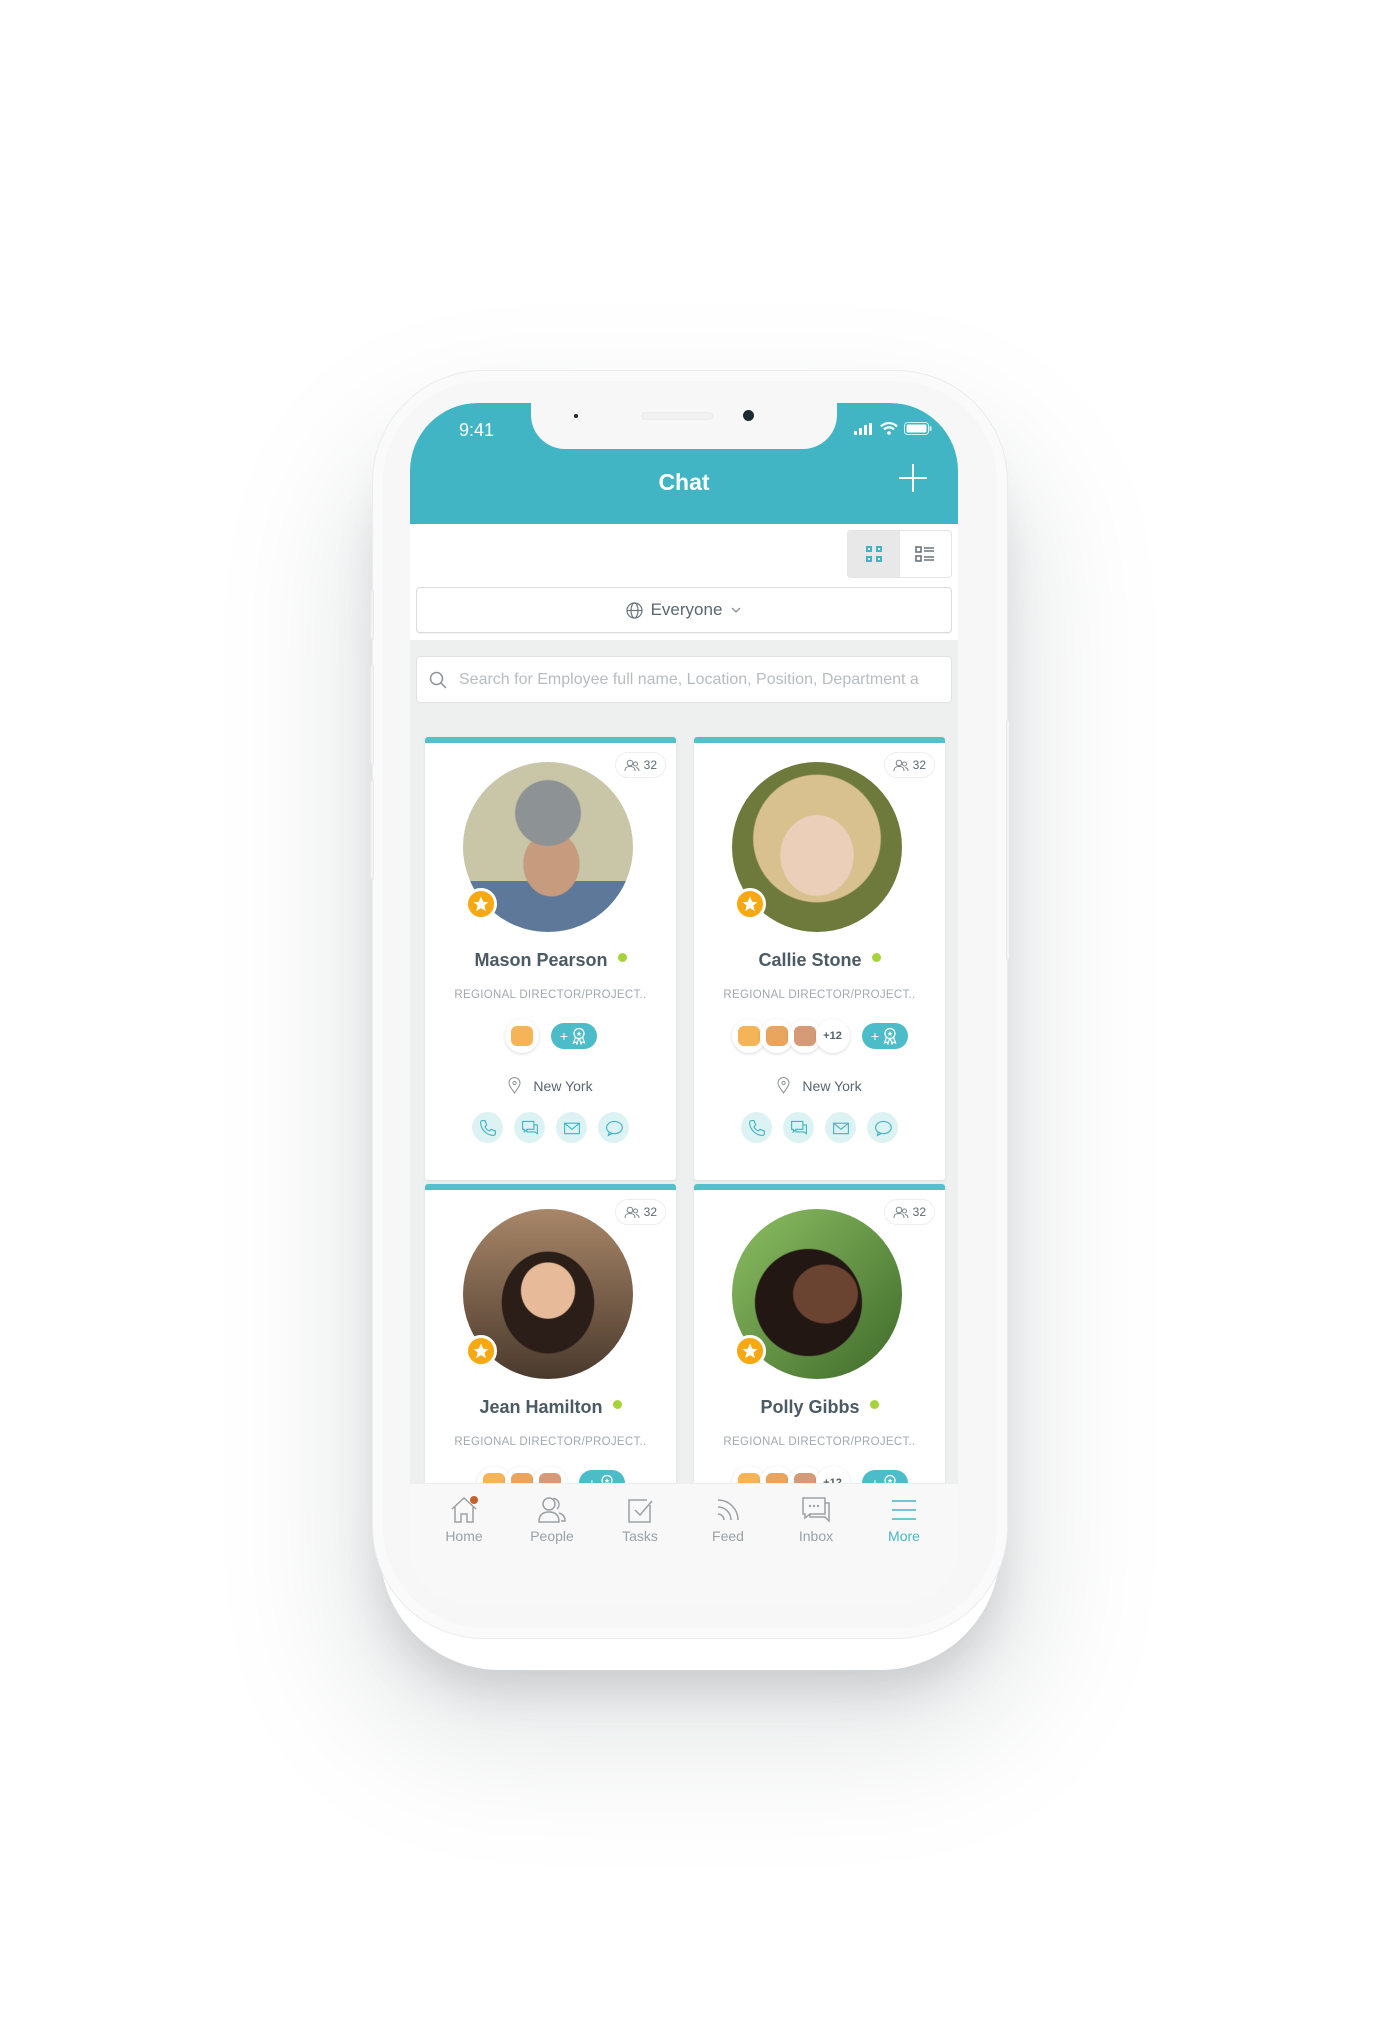 The image size is (1382, 2030). I want to click on badges-row: +12 +, so click(819, 1036).